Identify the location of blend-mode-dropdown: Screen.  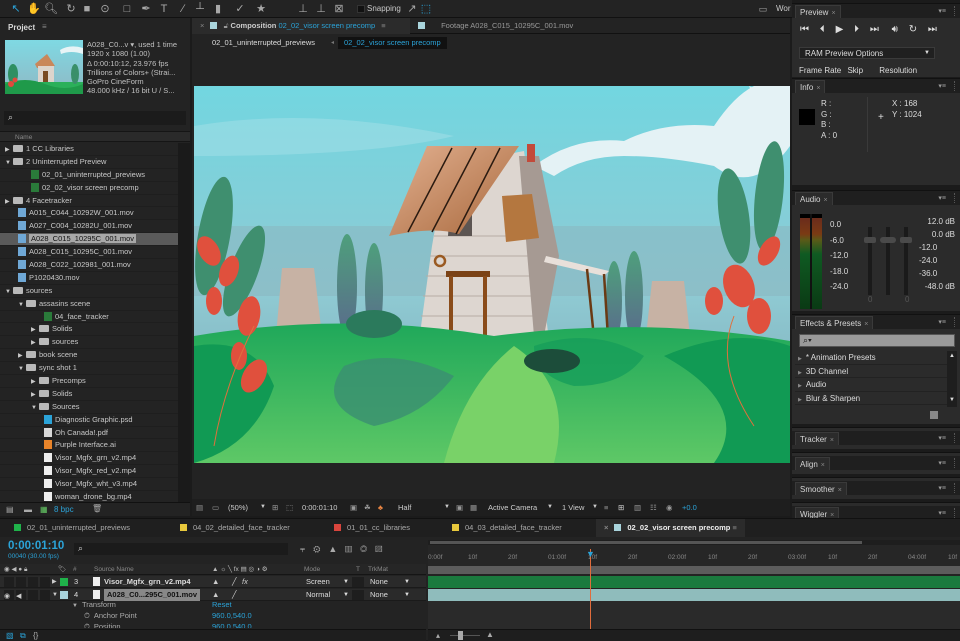
(318, 582).